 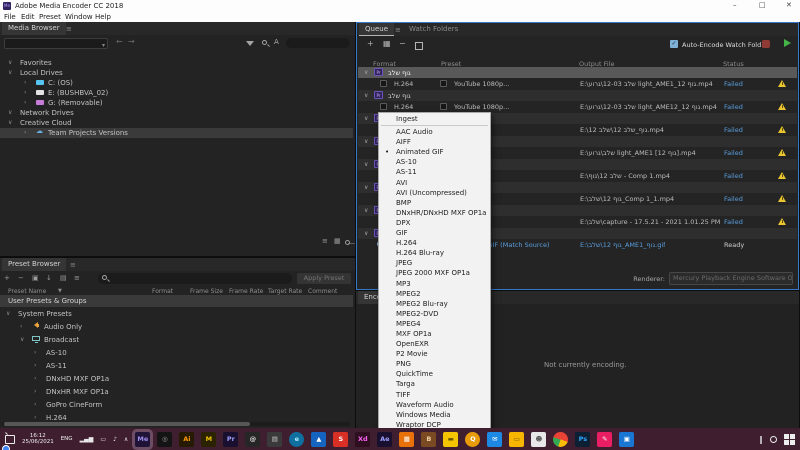 I want to click on horizontal-scrollbar, so click(x=176, y=424).